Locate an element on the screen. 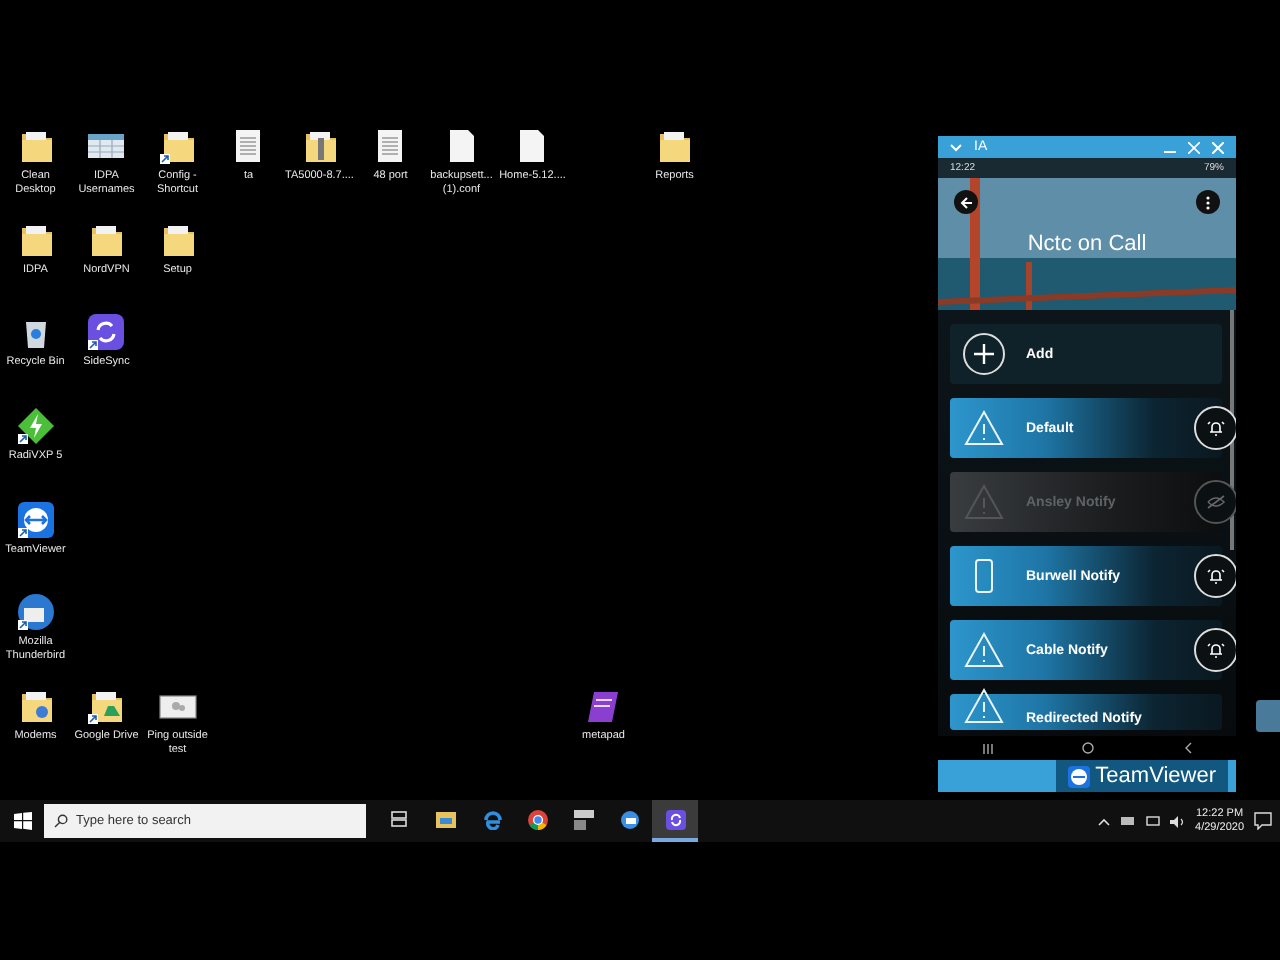 The image size is (1280, 960). notification-icon is located at coordinates (1263, 821).